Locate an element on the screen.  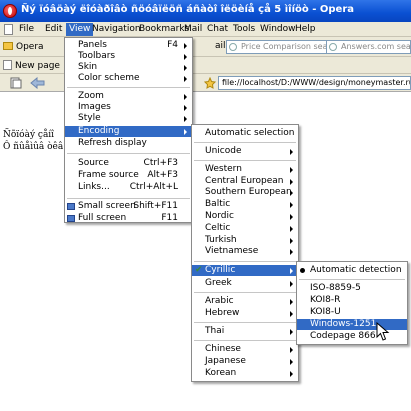
item-label: Chinese is located at coordinates (223, 349).